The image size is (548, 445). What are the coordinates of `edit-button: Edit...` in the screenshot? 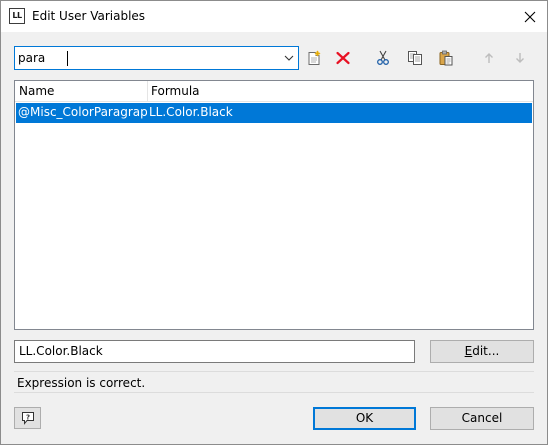 It's located at (482, 351).